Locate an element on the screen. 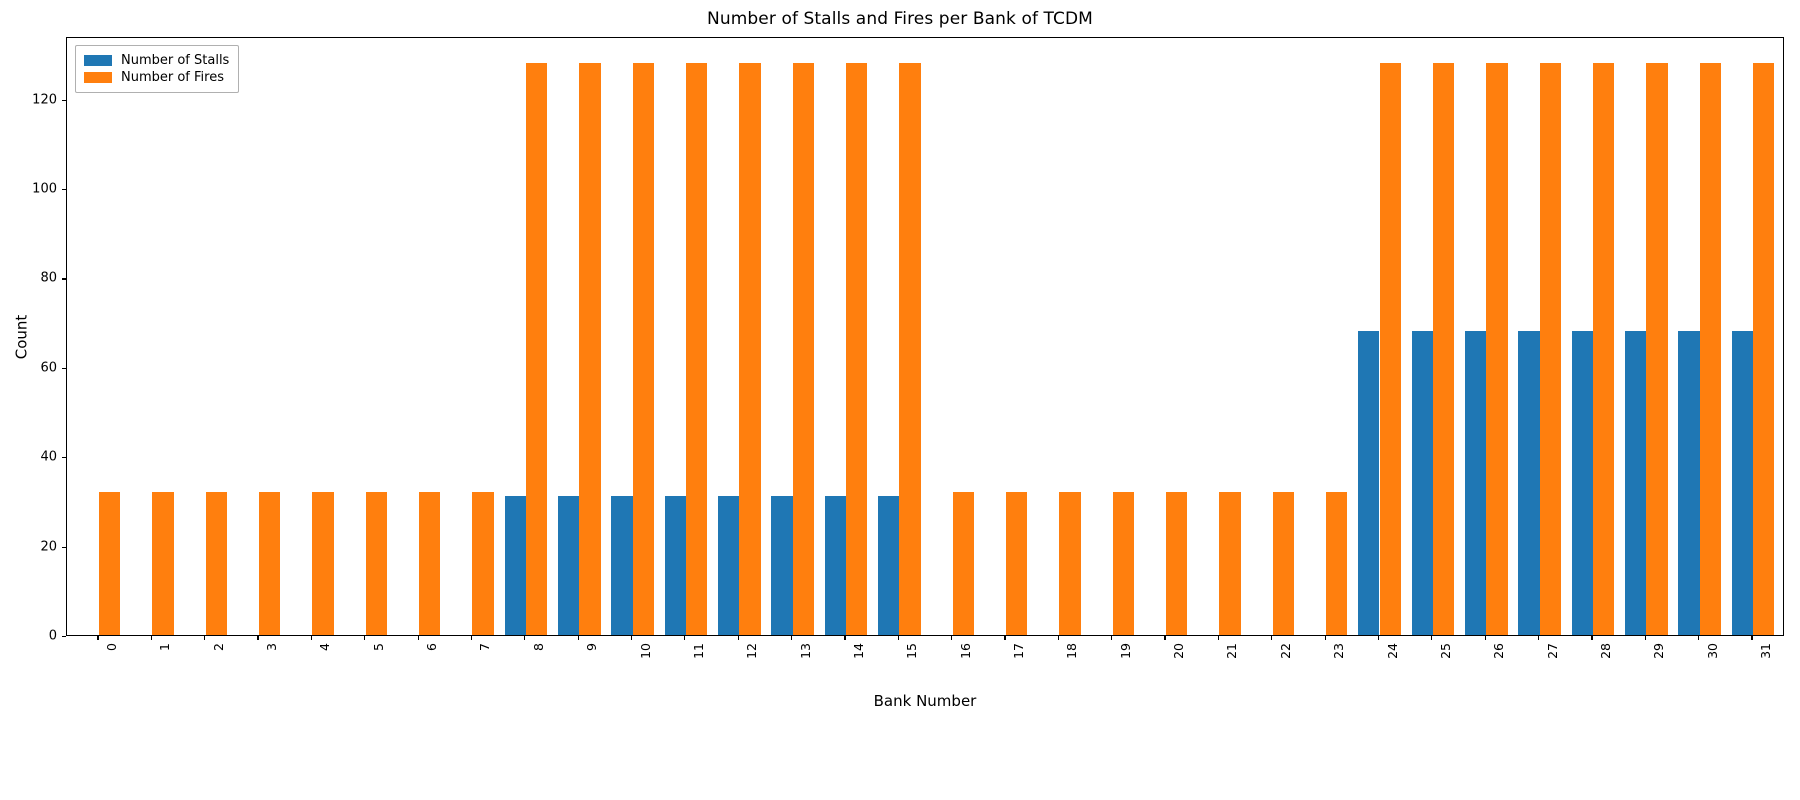  x-axis-tick-label: 22 is located at coordinates (1285, 651).